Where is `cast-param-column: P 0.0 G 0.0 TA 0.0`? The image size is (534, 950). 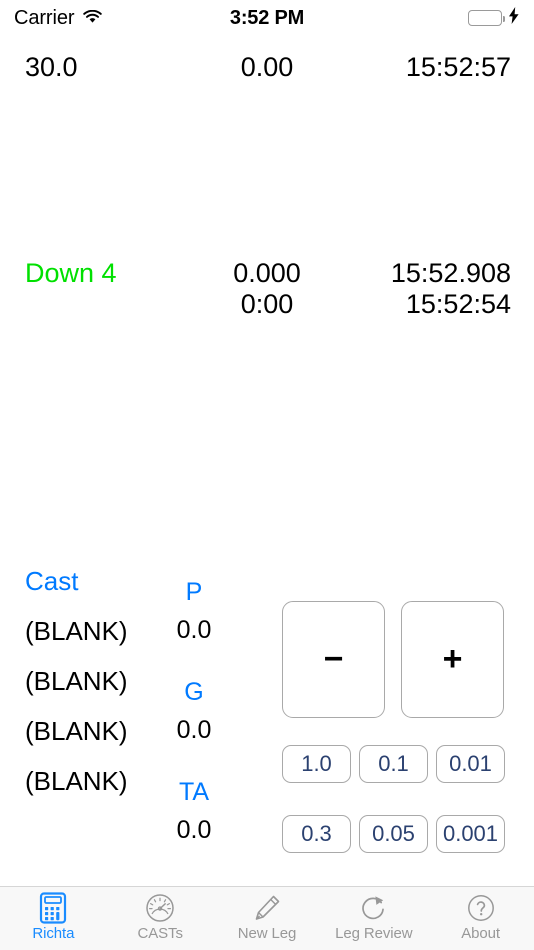 cast-param-column: P 0.0 G 0.0 TA 0.0 is located at coordinates (194, 724).